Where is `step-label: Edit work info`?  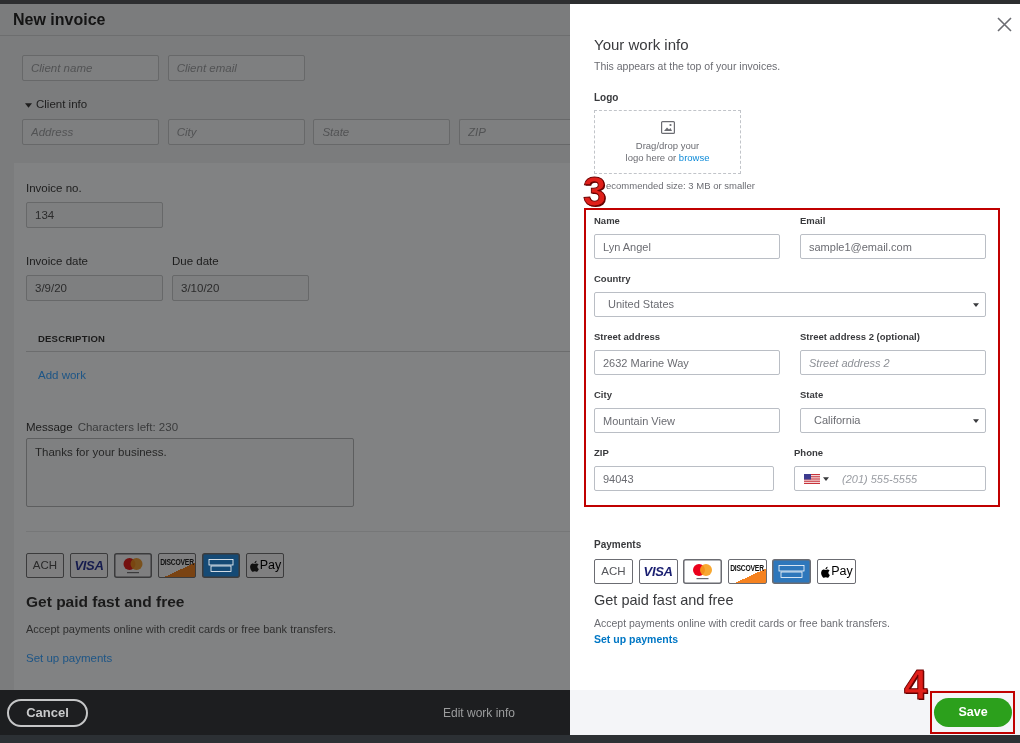 step-label: Edit work info is located at coordinates (479, 713).